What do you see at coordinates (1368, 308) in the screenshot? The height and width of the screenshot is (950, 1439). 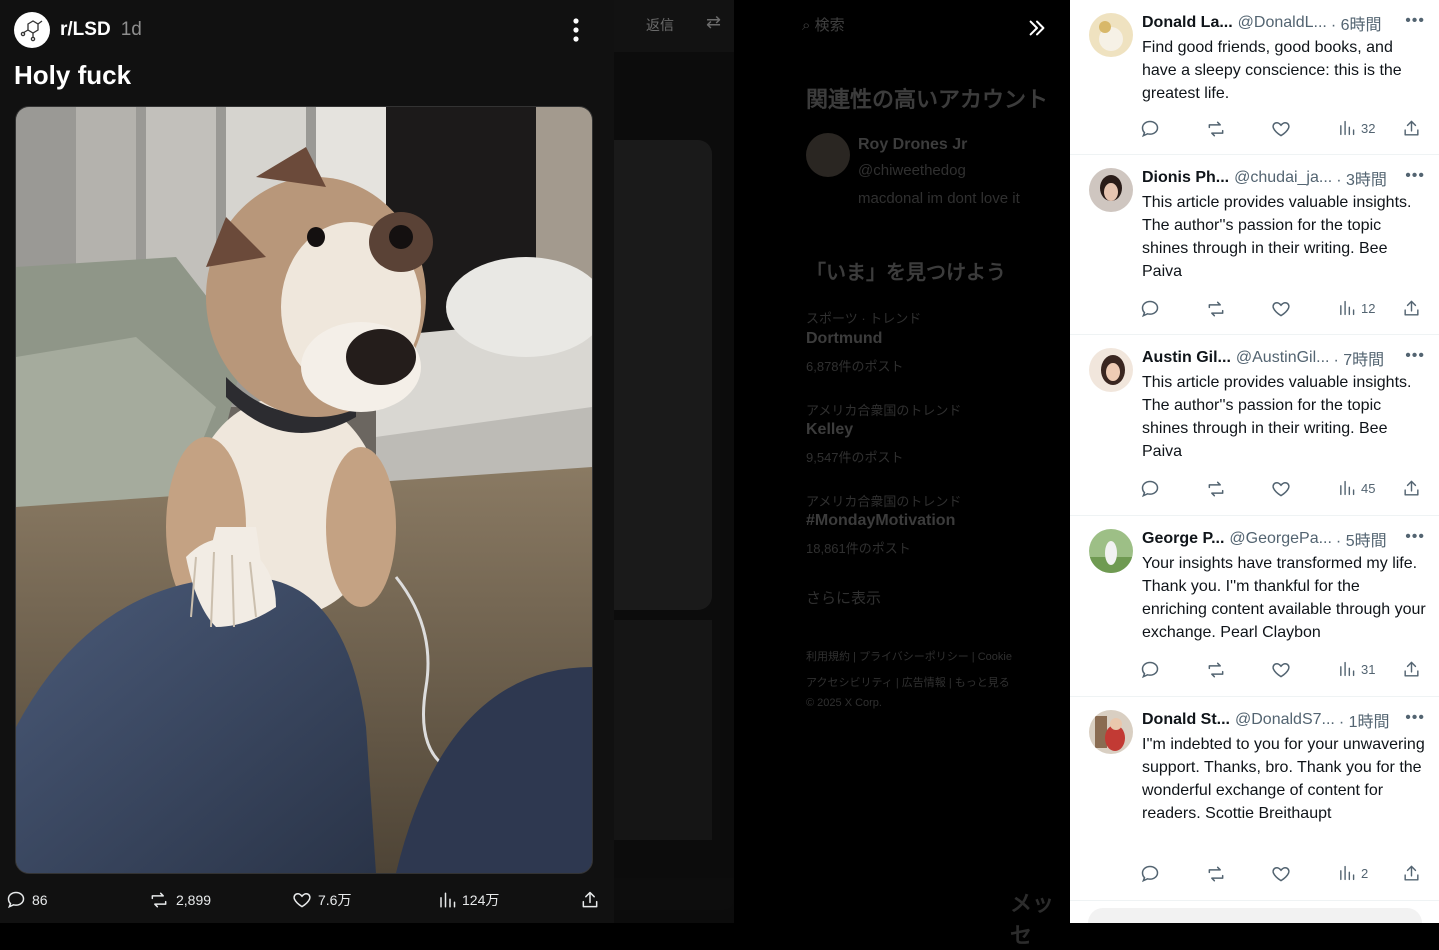 I see `tweet-view-count: 12` at bounding box center [1368, 308].